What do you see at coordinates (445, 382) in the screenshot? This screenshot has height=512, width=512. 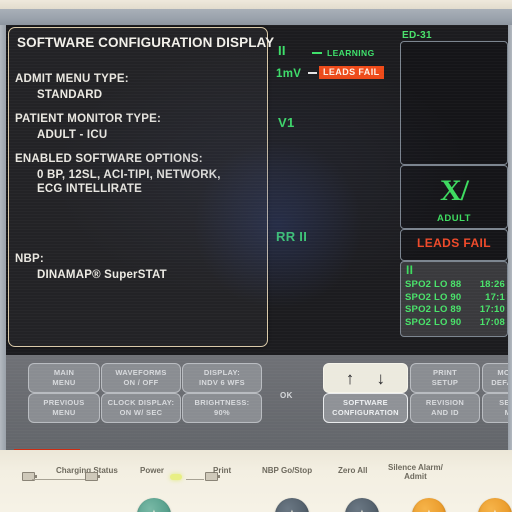 I see `softkey-line-2: SETUP` at bounding box center [445, 382].